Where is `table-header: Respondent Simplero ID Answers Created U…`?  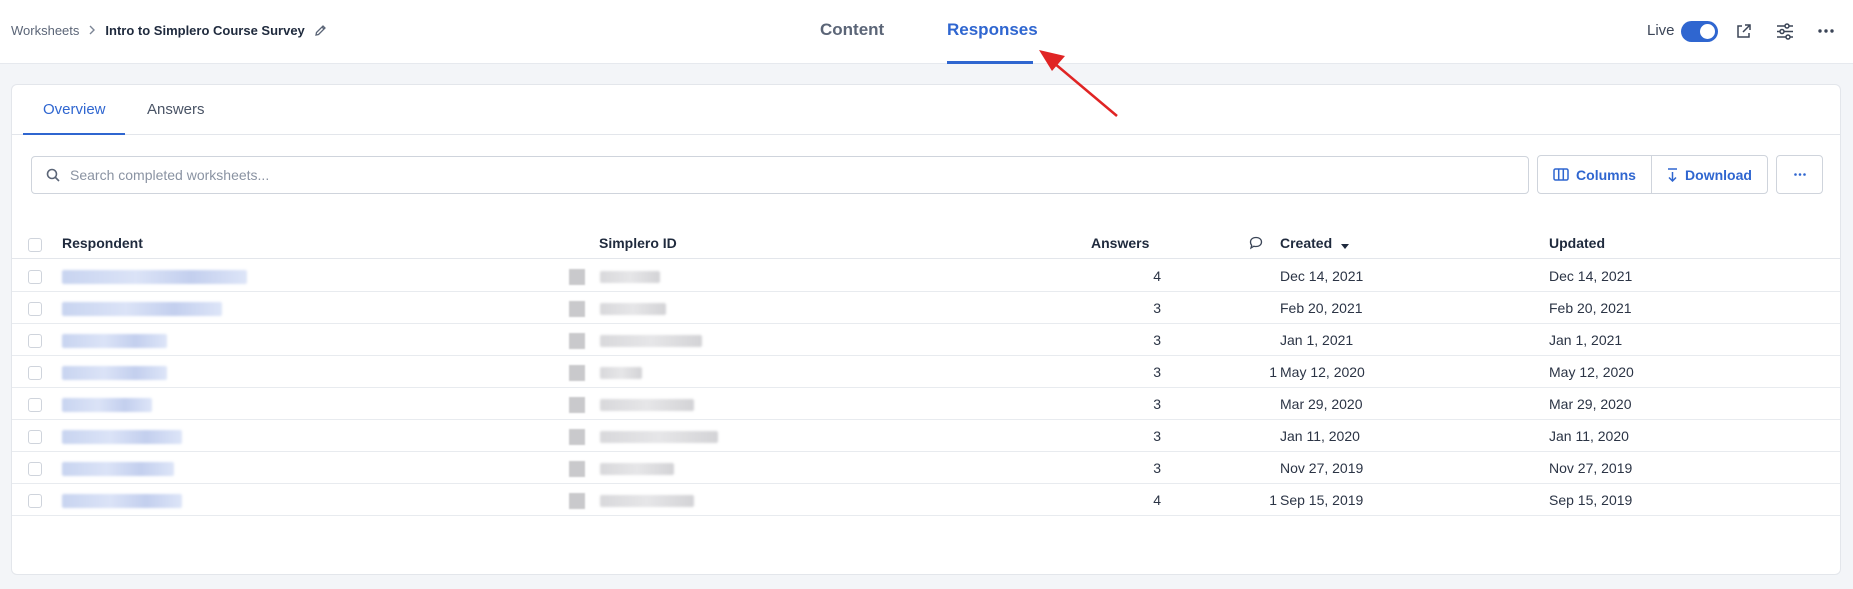
table-header: Respondent Simplero ID Answers Created U… is located at coordinates (926, 242).